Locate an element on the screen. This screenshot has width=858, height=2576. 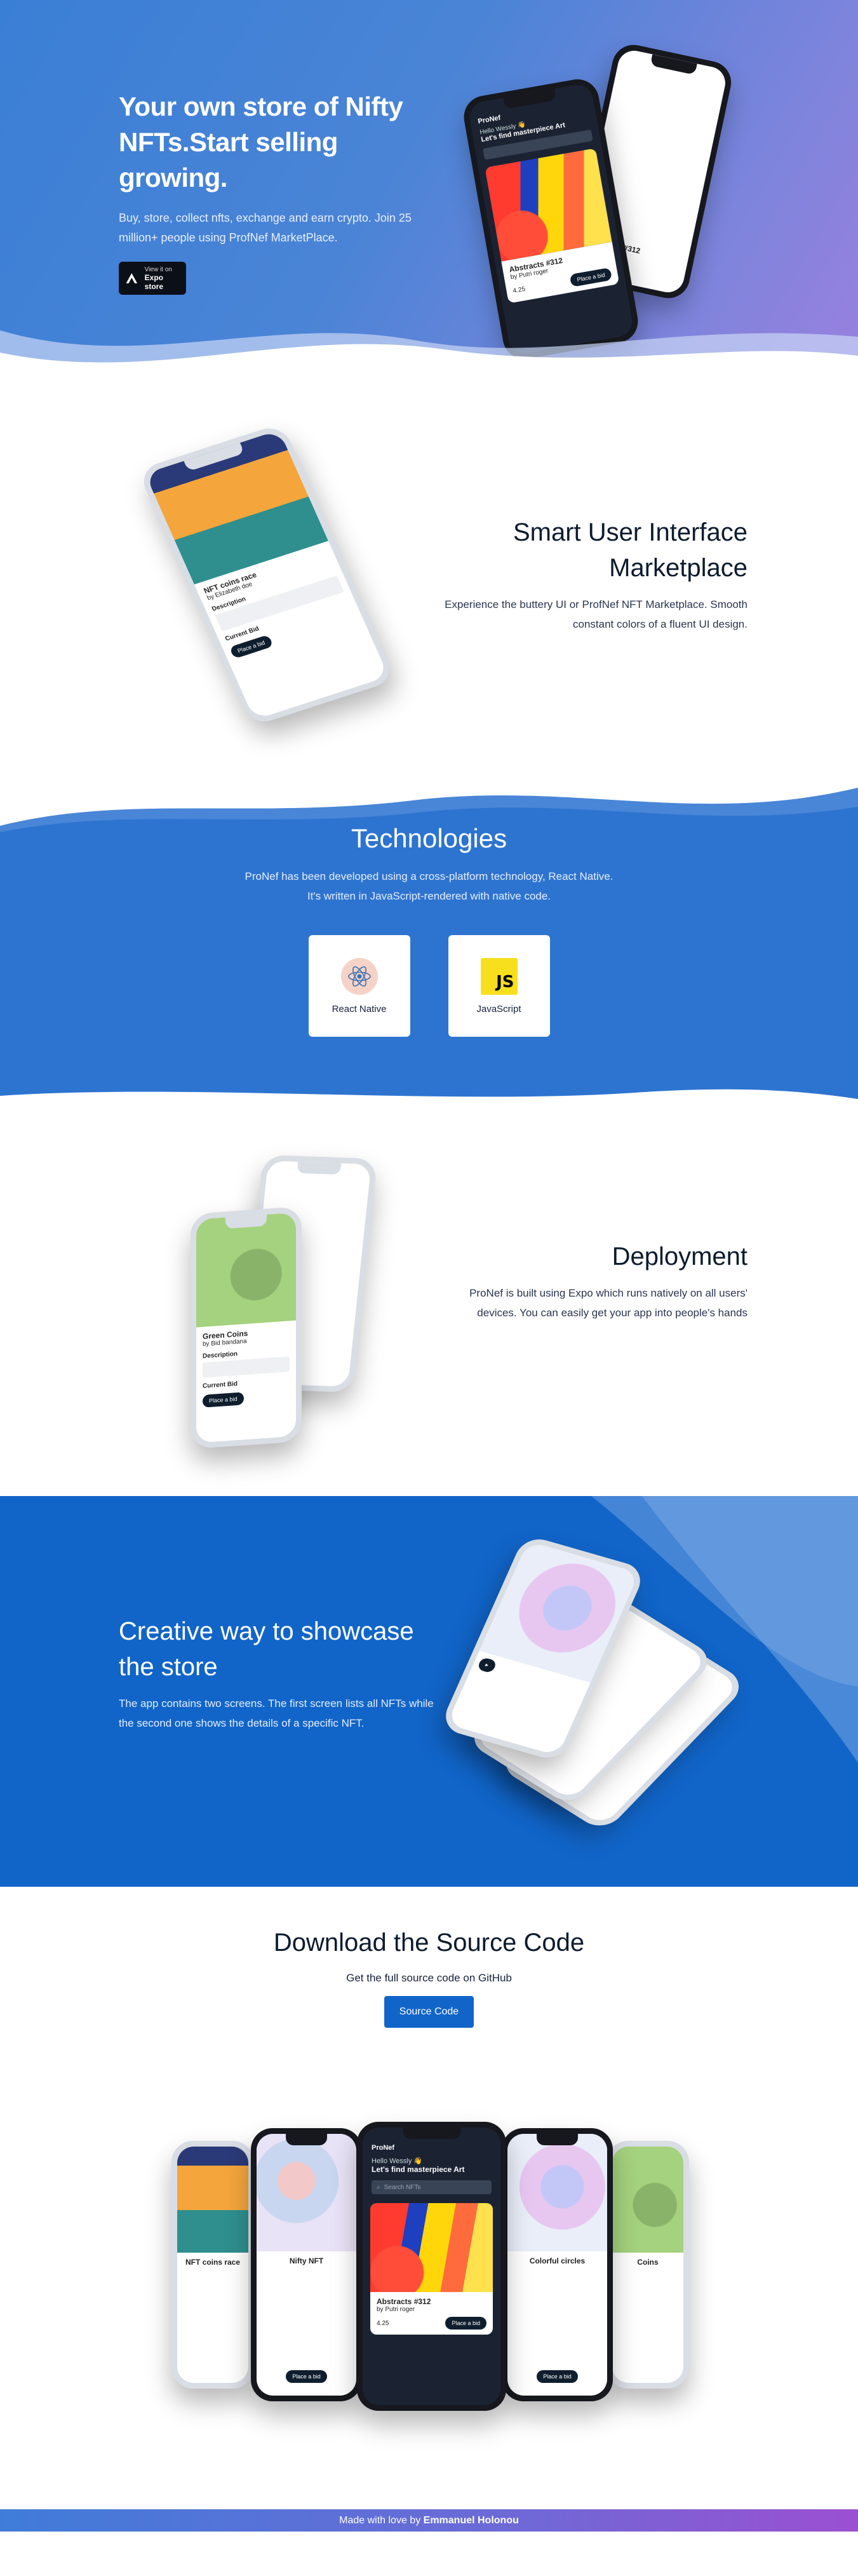
hero-wave is located at coordinates (429, 360).